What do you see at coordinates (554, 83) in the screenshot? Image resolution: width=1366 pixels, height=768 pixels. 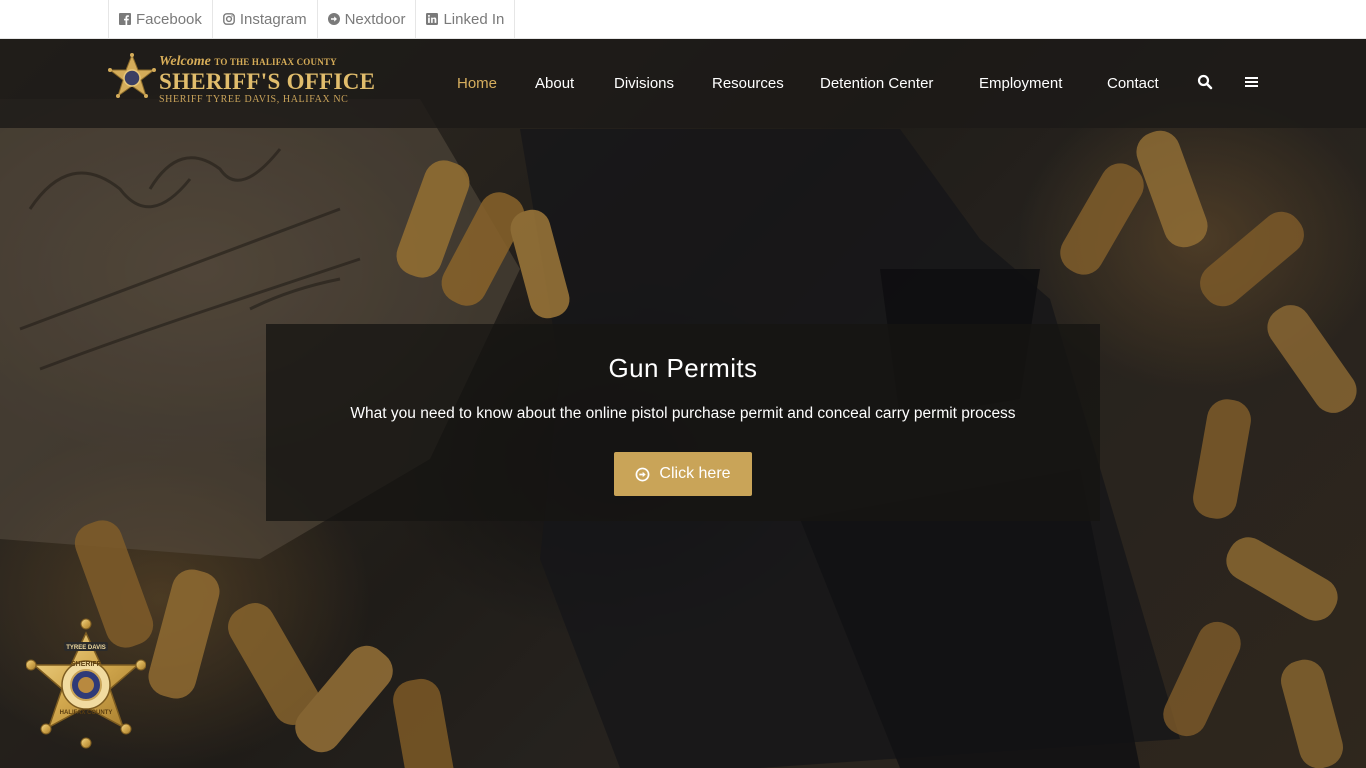 I see `nav-item-about: About` at bounding box center [554, 83].